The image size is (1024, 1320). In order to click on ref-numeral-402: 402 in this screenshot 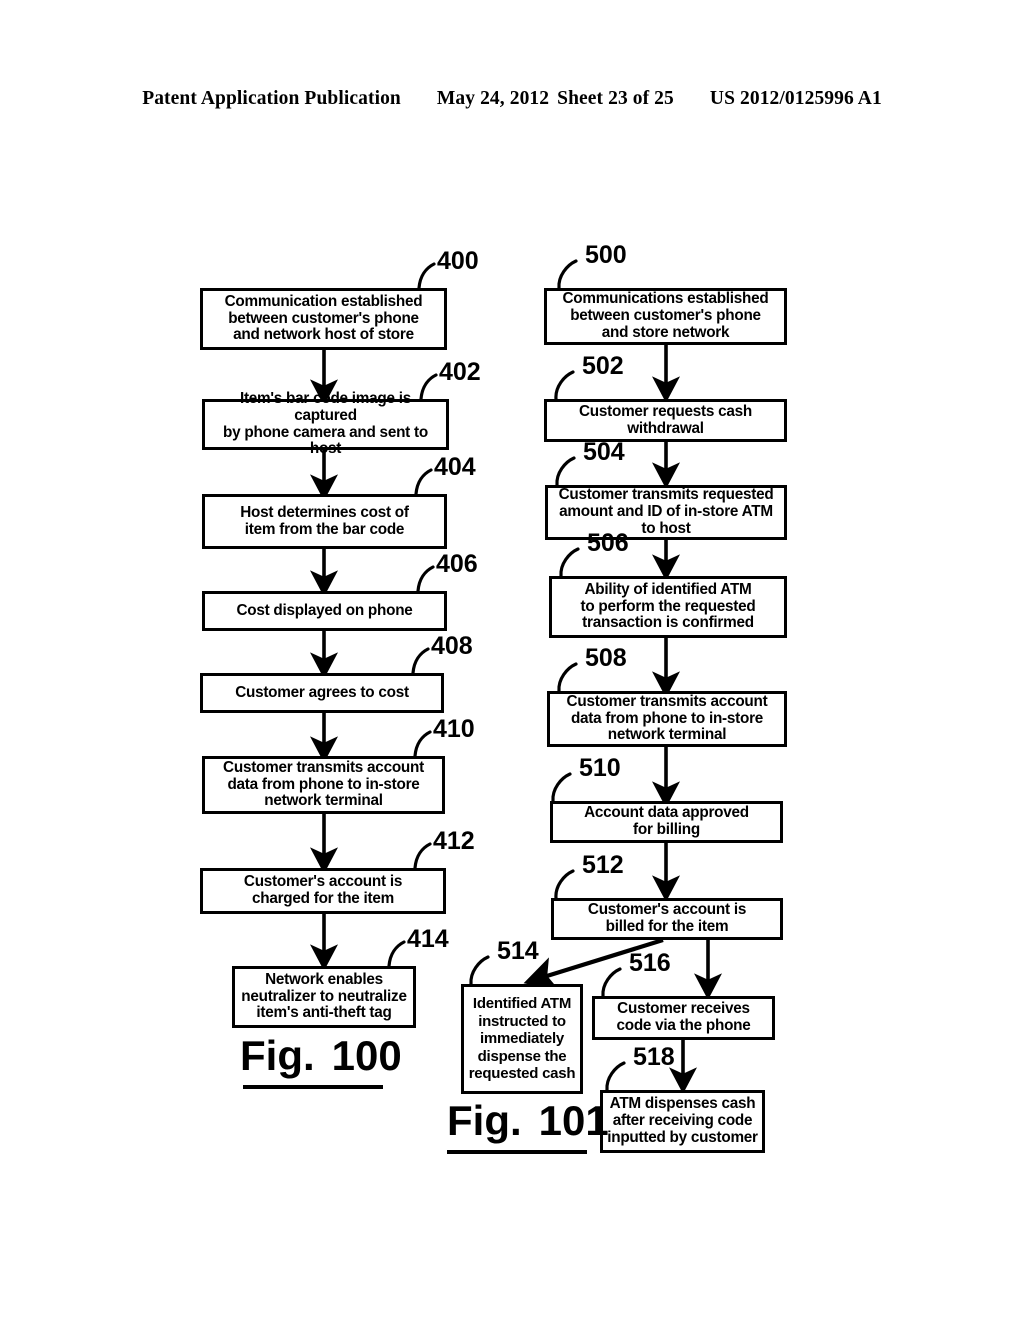, I will do `click(460, 372)`.